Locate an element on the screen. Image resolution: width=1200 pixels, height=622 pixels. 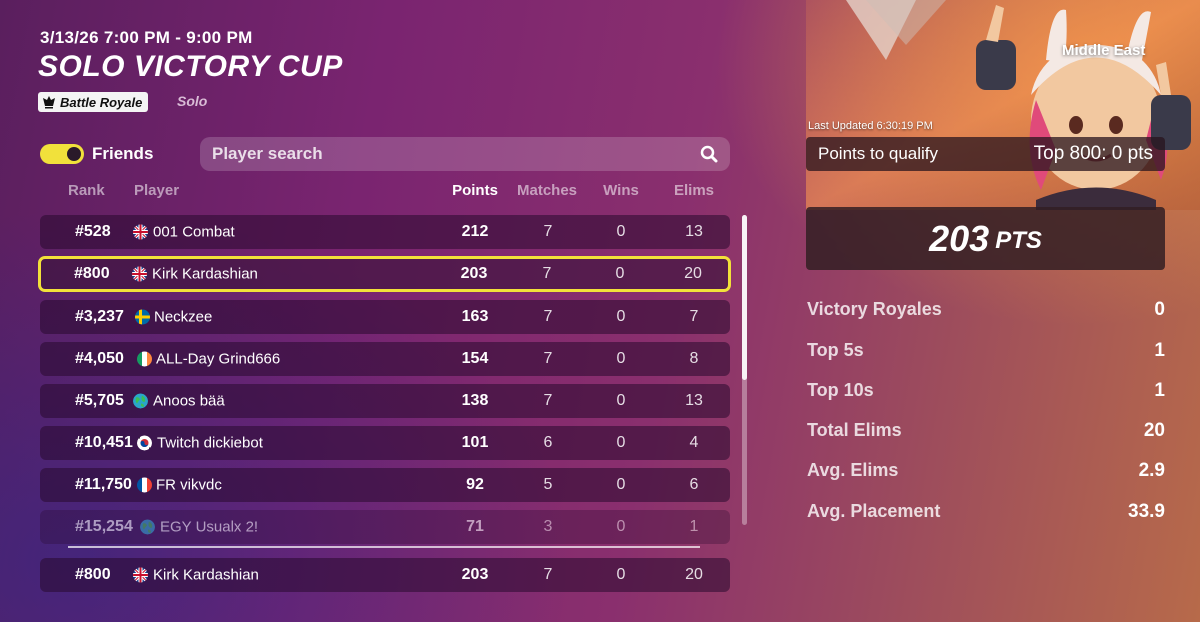
player-name: FR vikvdc is located at coordinates (189, 485).